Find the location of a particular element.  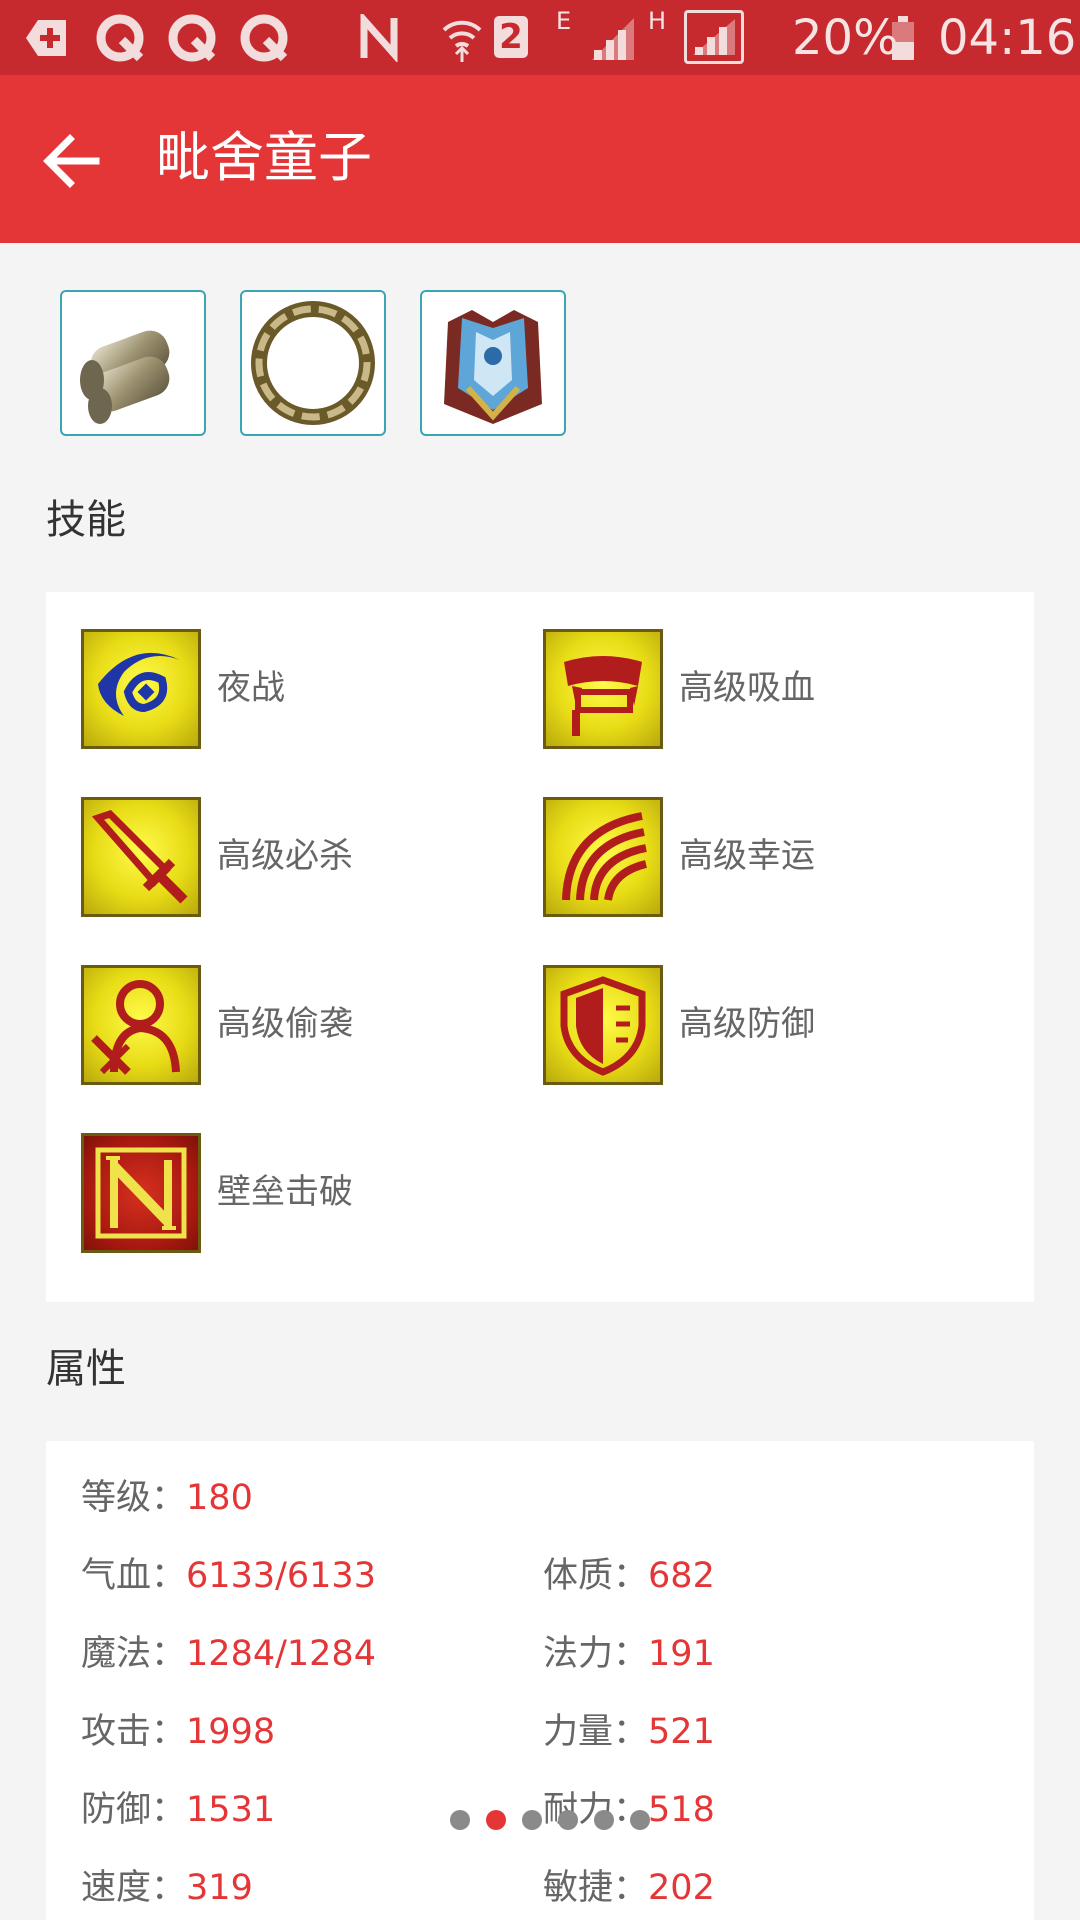

skill-item: 壁垒击破 is located at coordinates (281, 1193).